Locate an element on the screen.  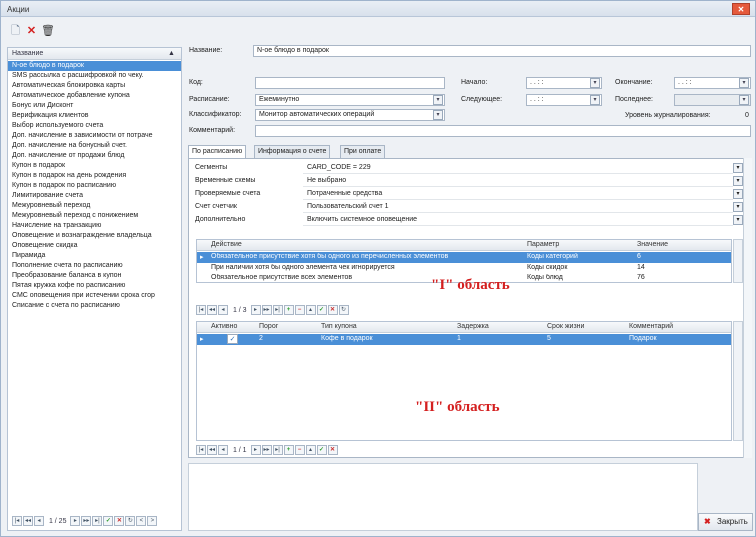
list-item: Оповещение и вознаграждение владельца is located at coordinates (94, 236).